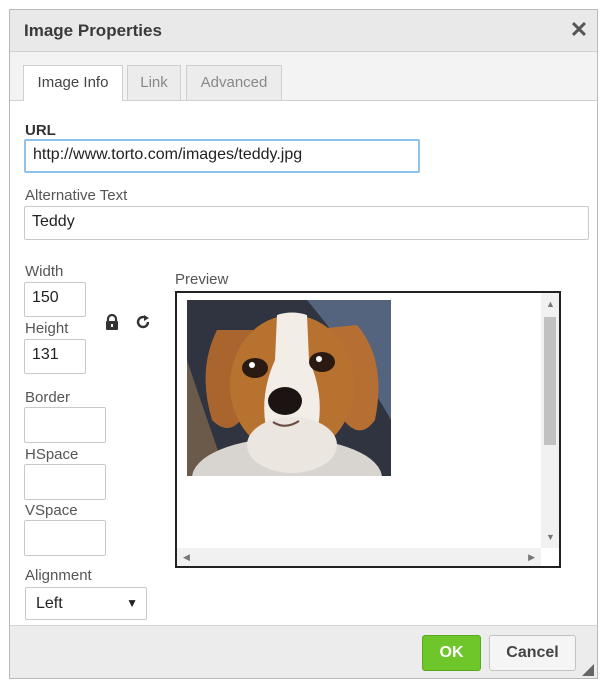  What do you see at coordinates (303, 651) in the screenshot?
I see `dialog-footer: OK Cancel` at bounding box center [303, 651].